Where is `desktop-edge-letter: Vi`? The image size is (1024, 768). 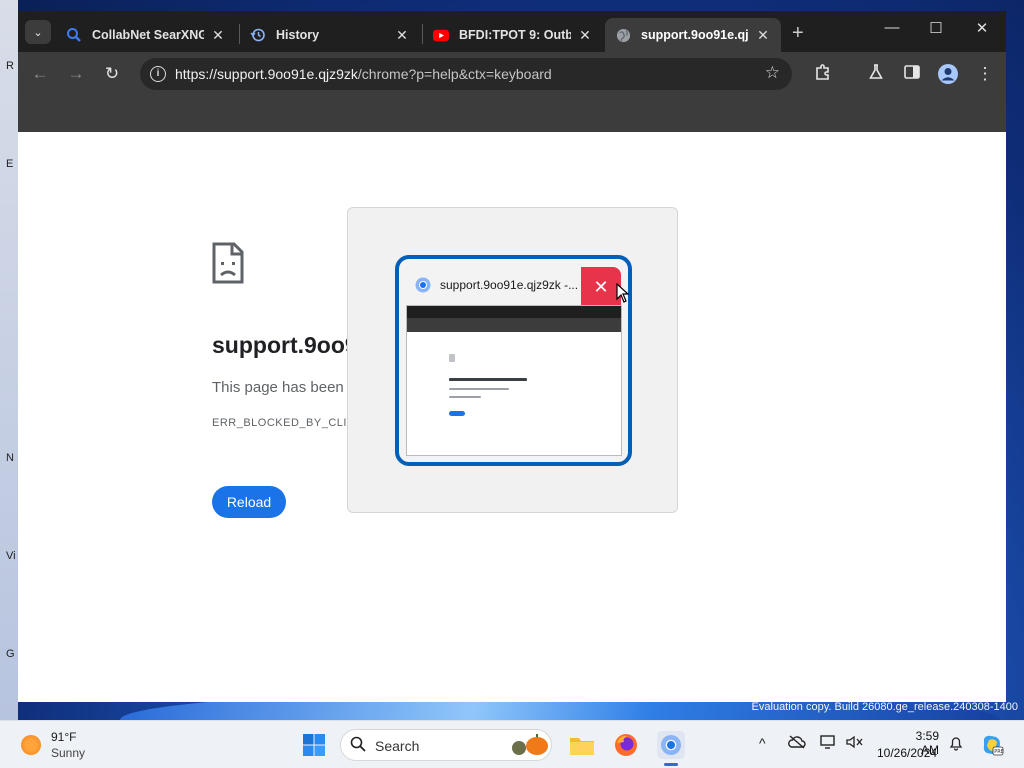
desktop-edge-letter: Vi is located at coordinates (11, 556).